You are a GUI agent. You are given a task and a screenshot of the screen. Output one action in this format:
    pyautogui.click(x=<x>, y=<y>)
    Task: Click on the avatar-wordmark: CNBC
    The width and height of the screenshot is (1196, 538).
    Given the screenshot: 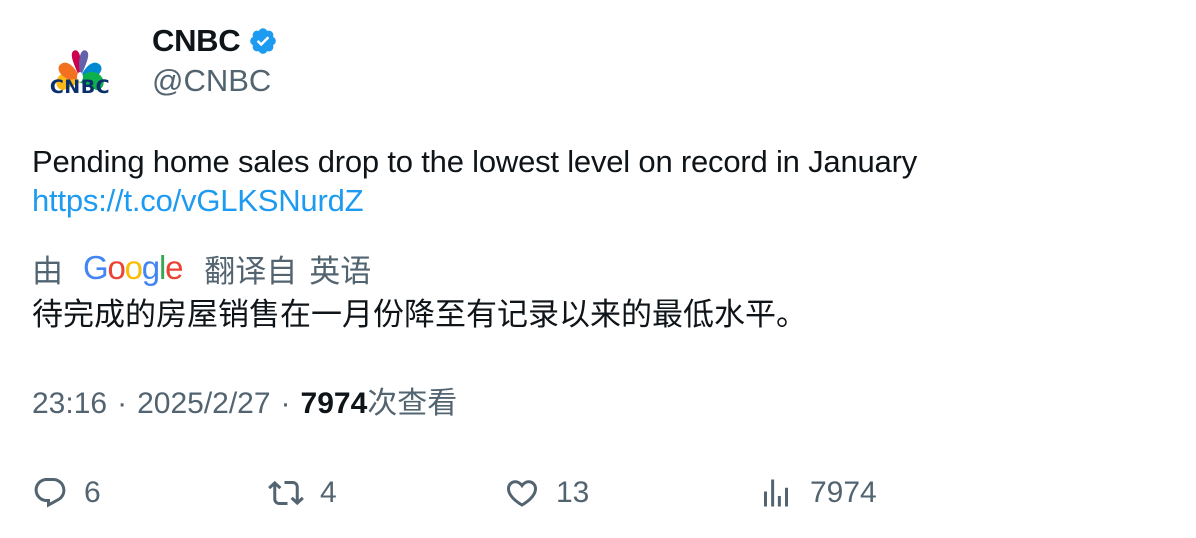 What is the action you would take?
    pyautogui.click(x=80, y=87)
    